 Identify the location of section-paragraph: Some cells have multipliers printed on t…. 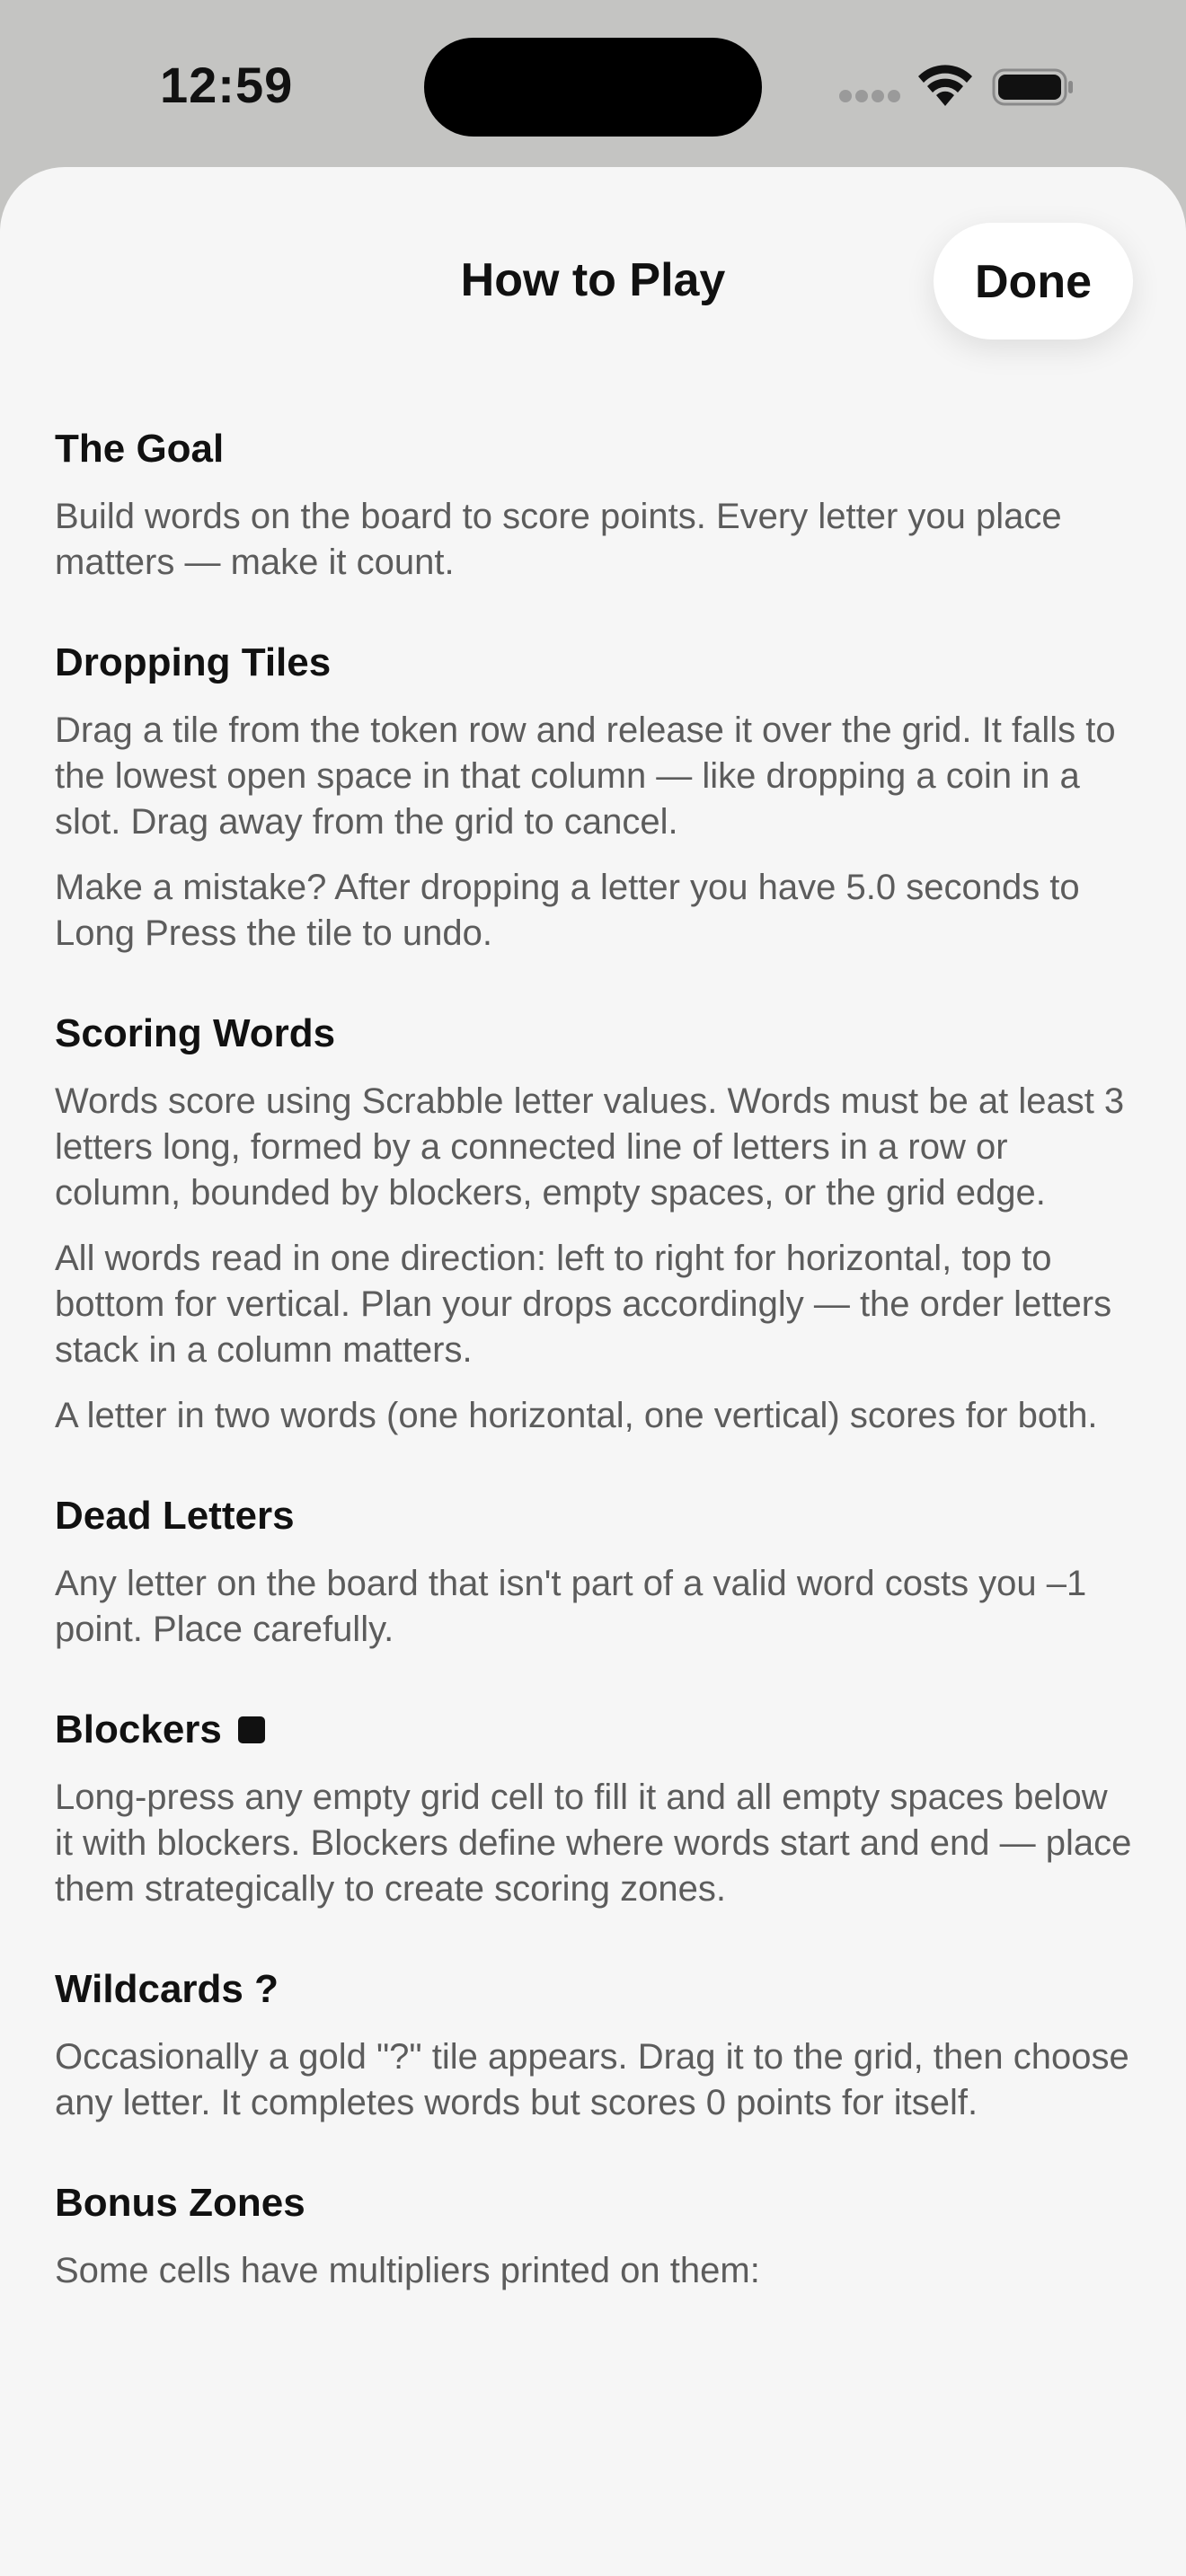
(407, 2270).